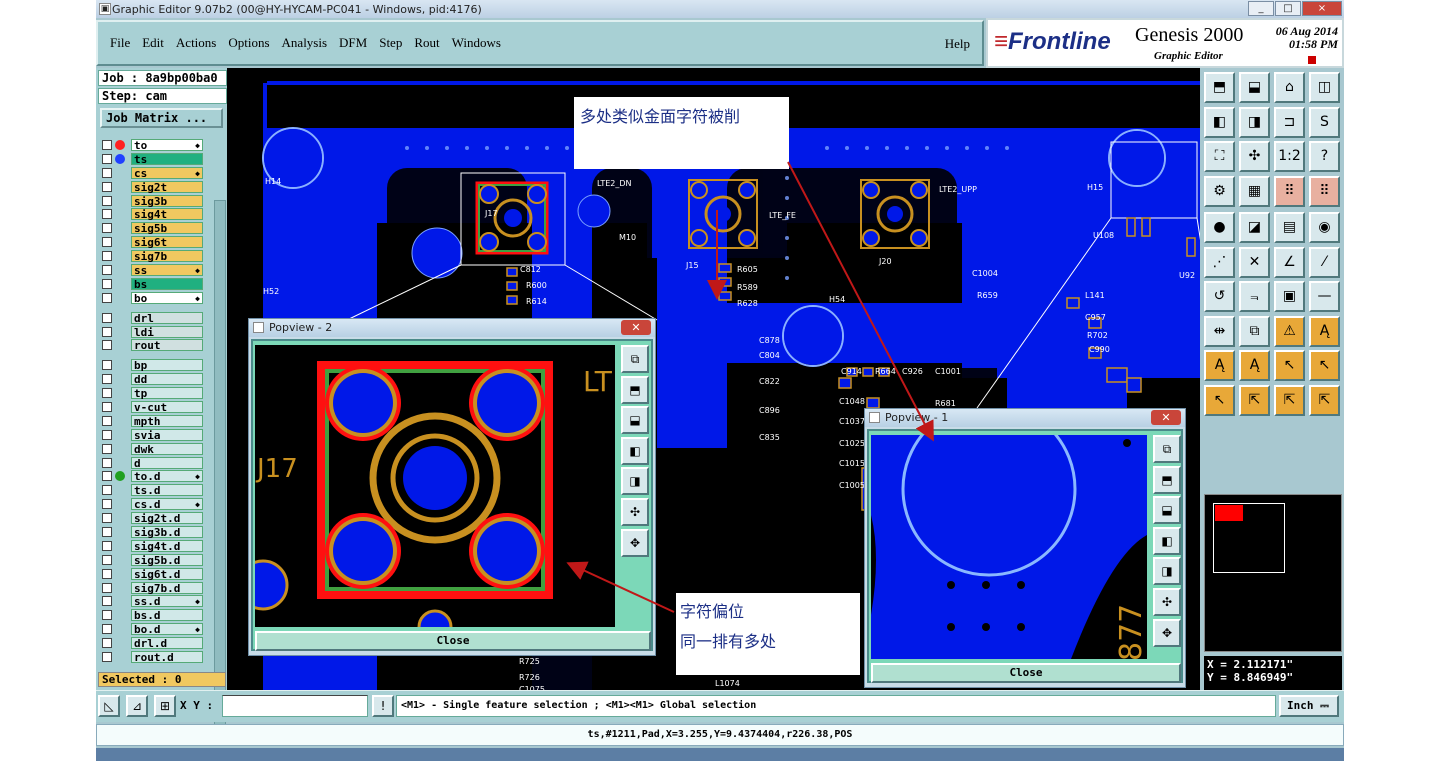  Describe the element at coordinates (153, 43) in the screenshot. I see `menu-edit: Edit` at that location.